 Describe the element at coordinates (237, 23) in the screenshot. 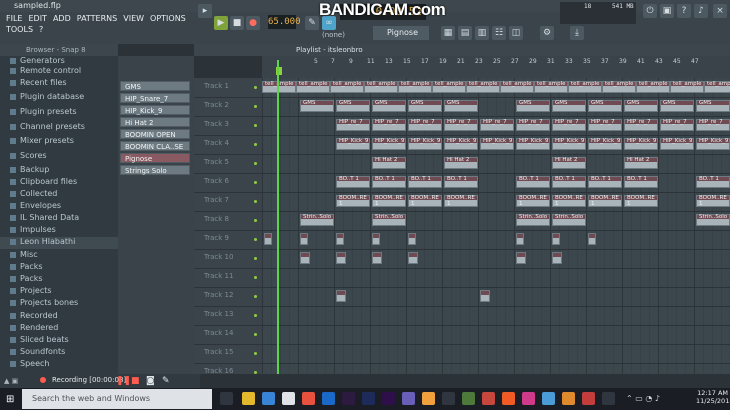

I see `stop-button: ■` at that location.